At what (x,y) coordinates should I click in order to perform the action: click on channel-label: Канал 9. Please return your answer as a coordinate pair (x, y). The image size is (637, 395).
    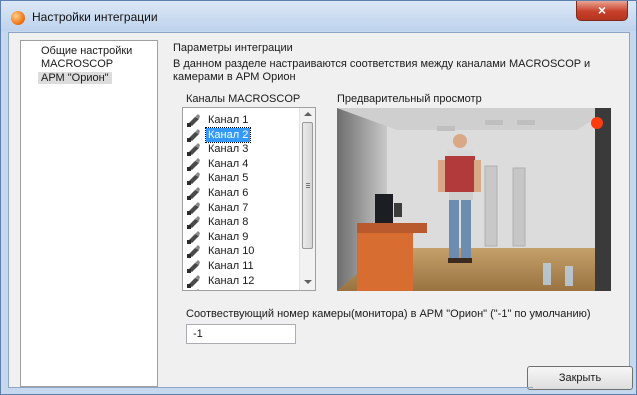
    Looking at the image, I should click on (228, 236).